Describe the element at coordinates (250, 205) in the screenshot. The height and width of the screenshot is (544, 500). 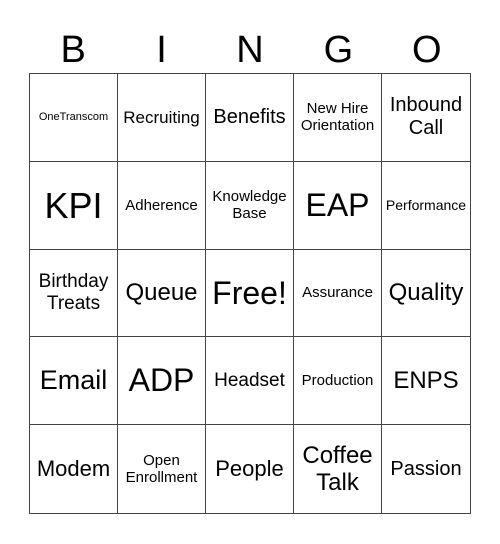
I see `bingo-cell: Knowledge Base` at that location.